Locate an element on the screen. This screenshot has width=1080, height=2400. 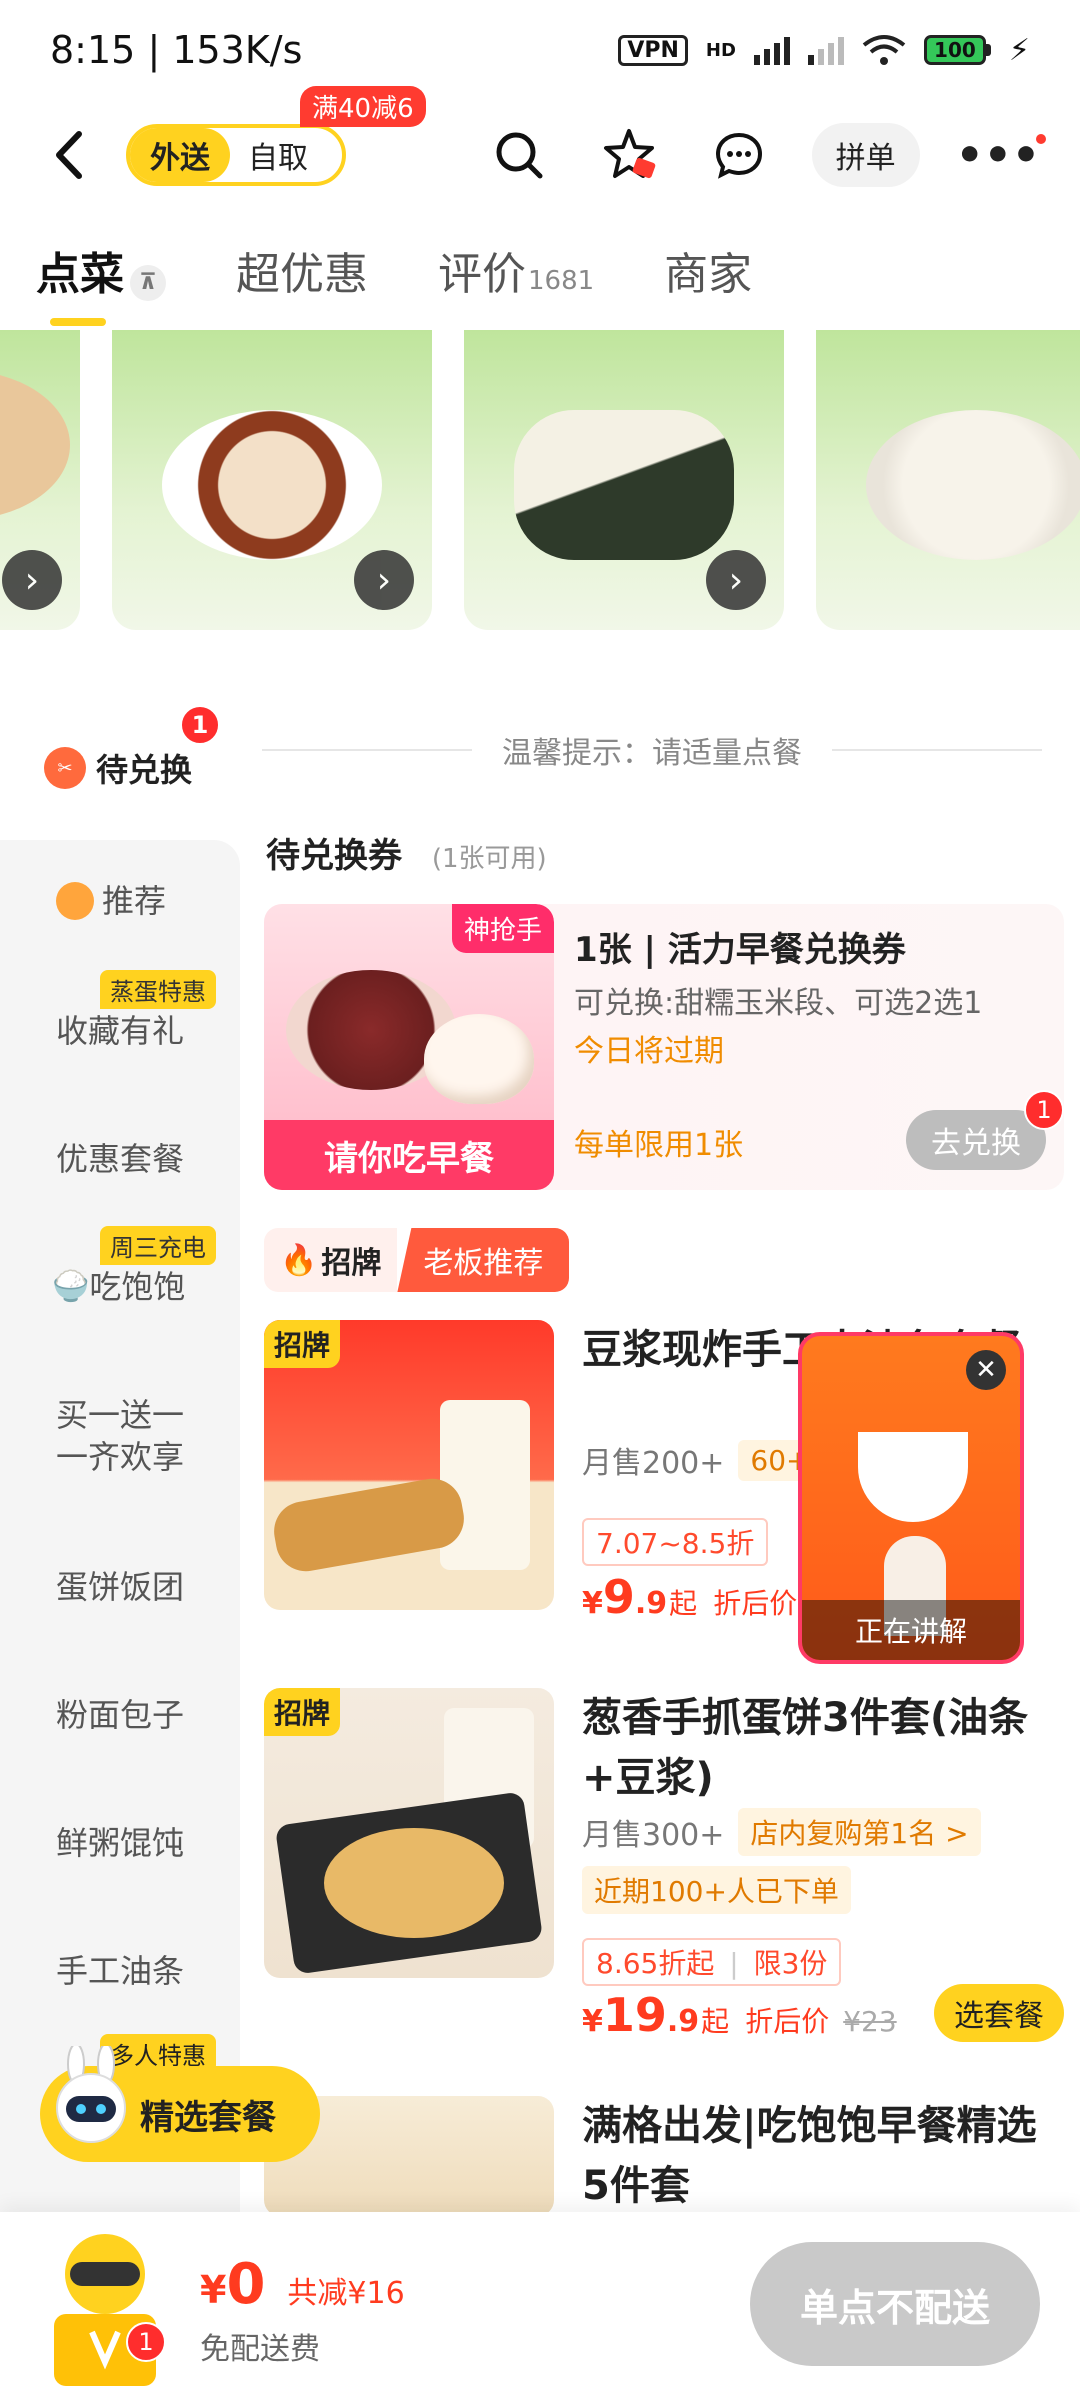
wifi-icon is located at coordinates (884, 50).